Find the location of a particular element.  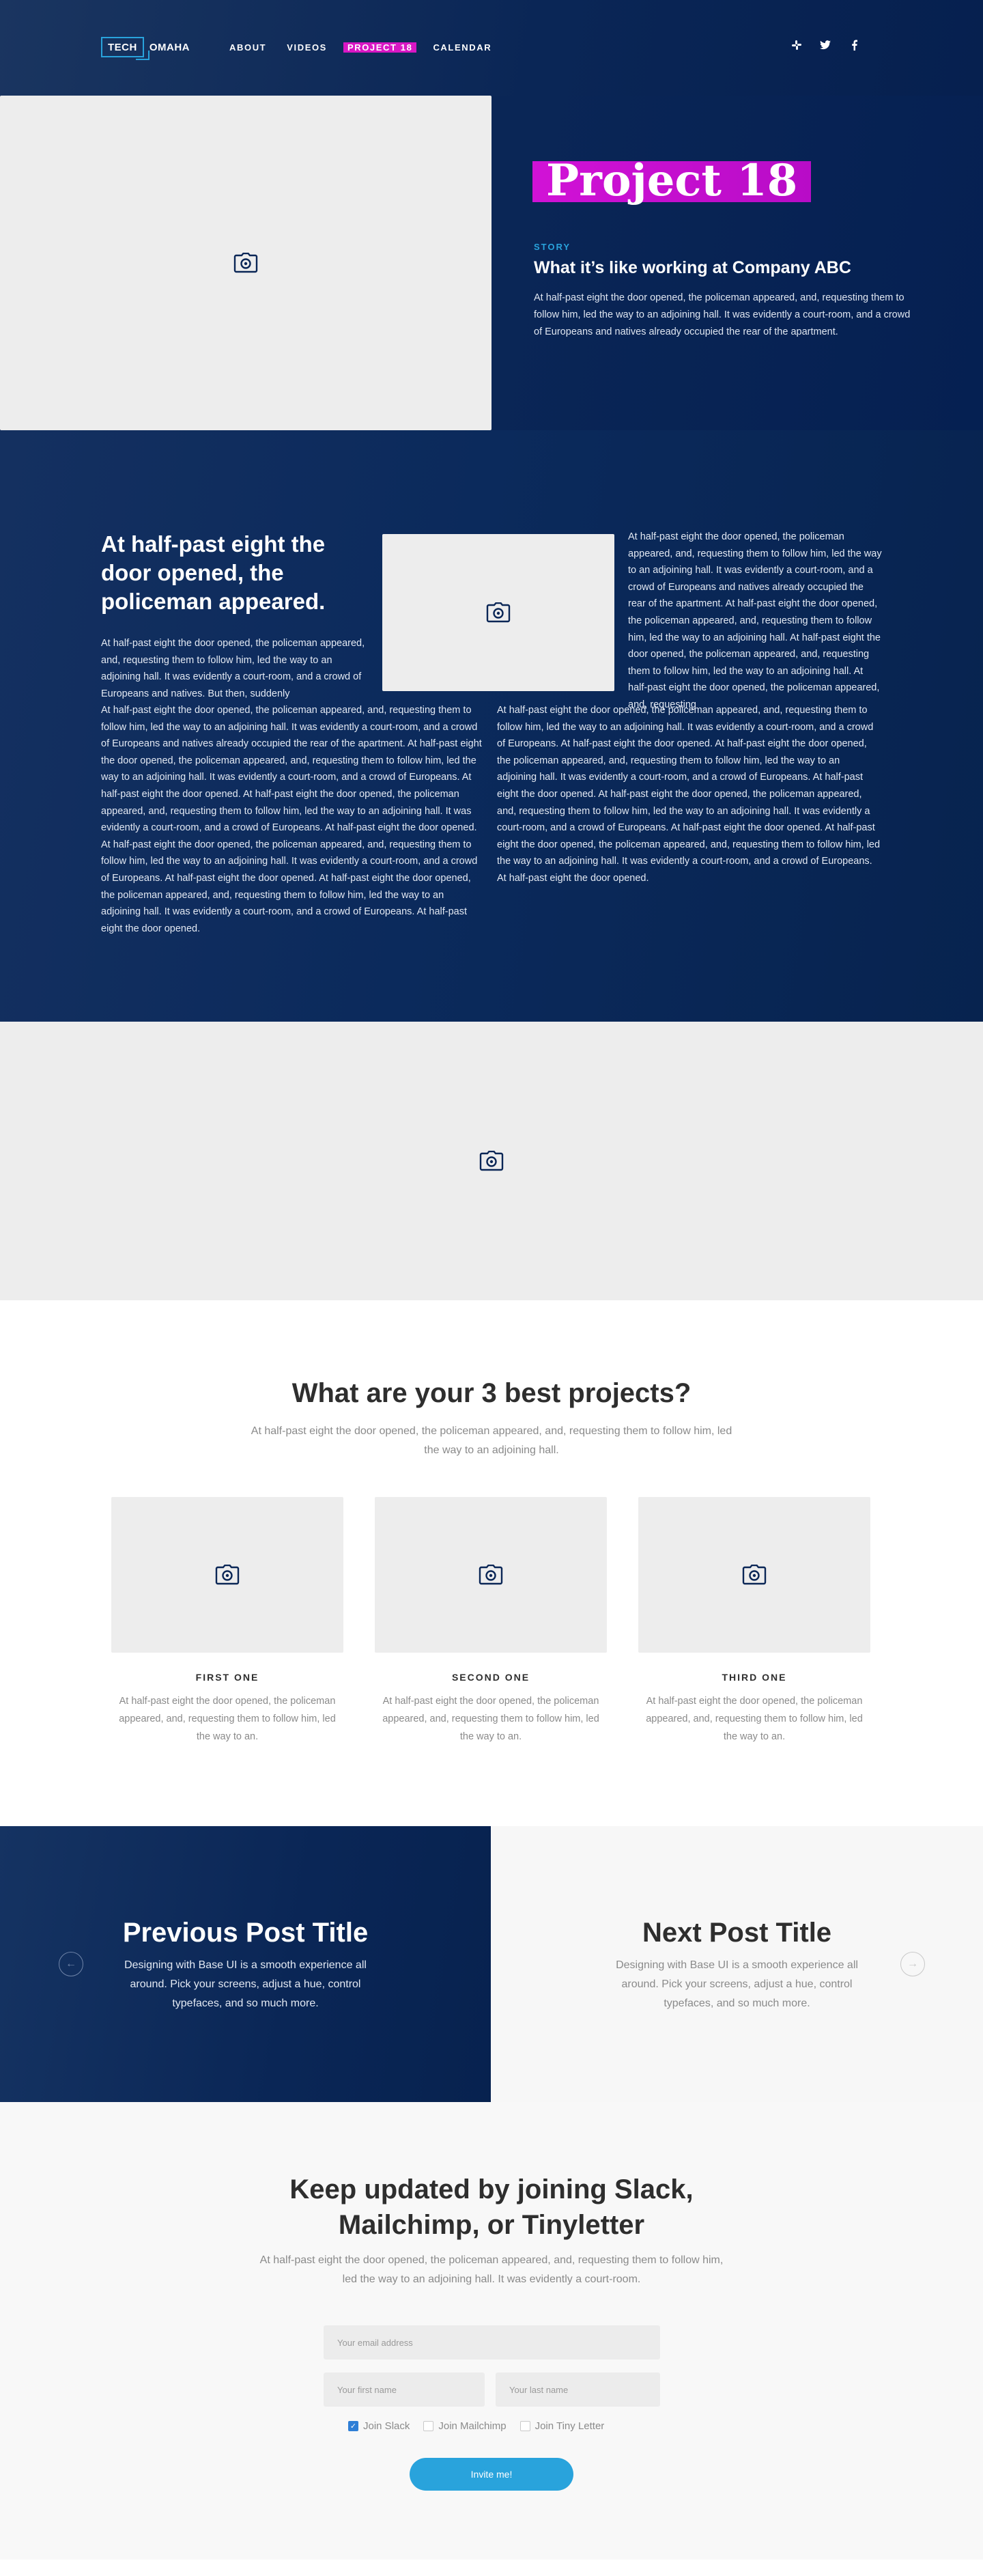

previous-post-title: Previous Post Title is located at coordinates (245, 1933).